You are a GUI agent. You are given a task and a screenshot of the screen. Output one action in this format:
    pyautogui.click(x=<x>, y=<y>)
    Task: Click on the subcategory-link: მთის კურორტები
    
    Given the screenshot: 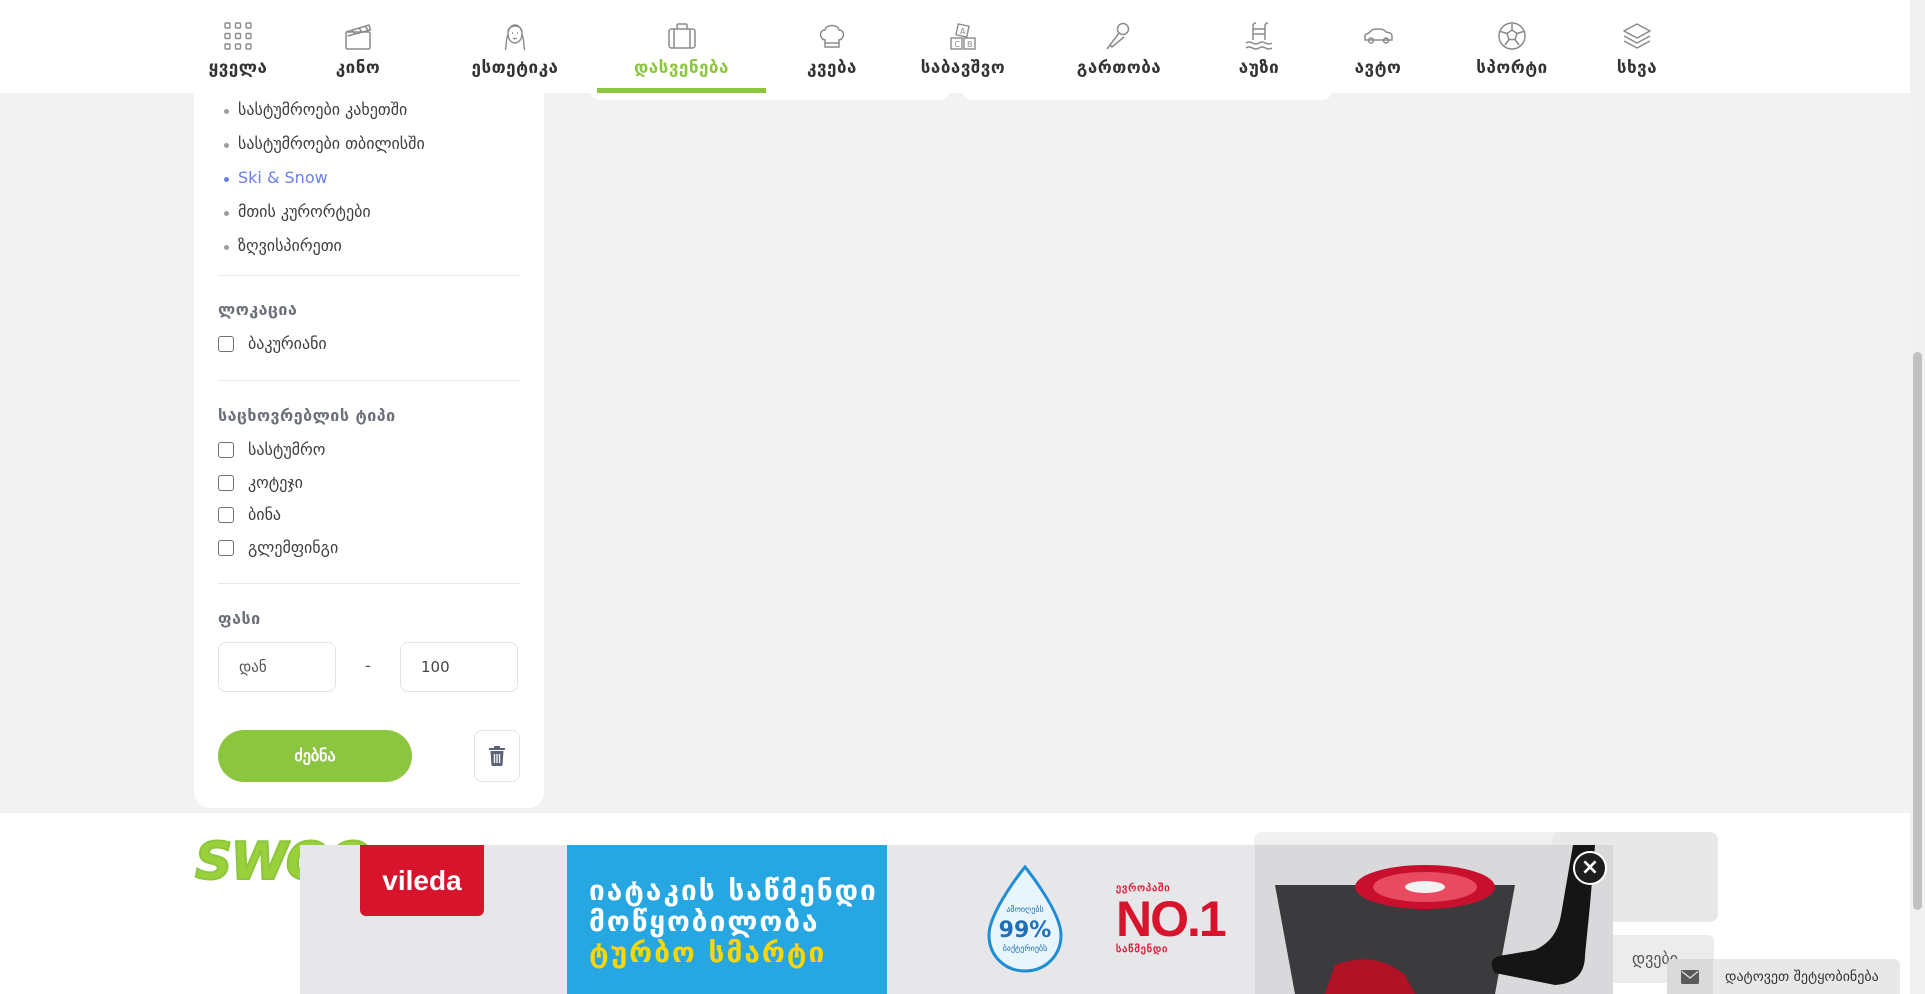 What is the action you would take?
    pyautogui.click(x=323, y=212)
    